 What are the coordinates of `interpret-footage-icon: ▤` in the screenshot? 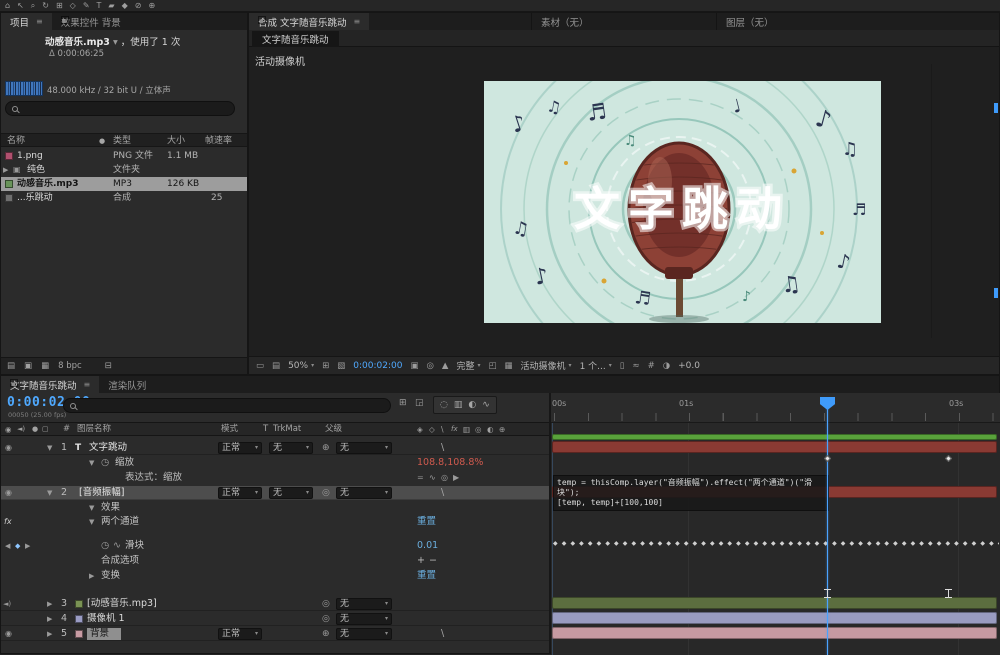 It's located at (11, 366).